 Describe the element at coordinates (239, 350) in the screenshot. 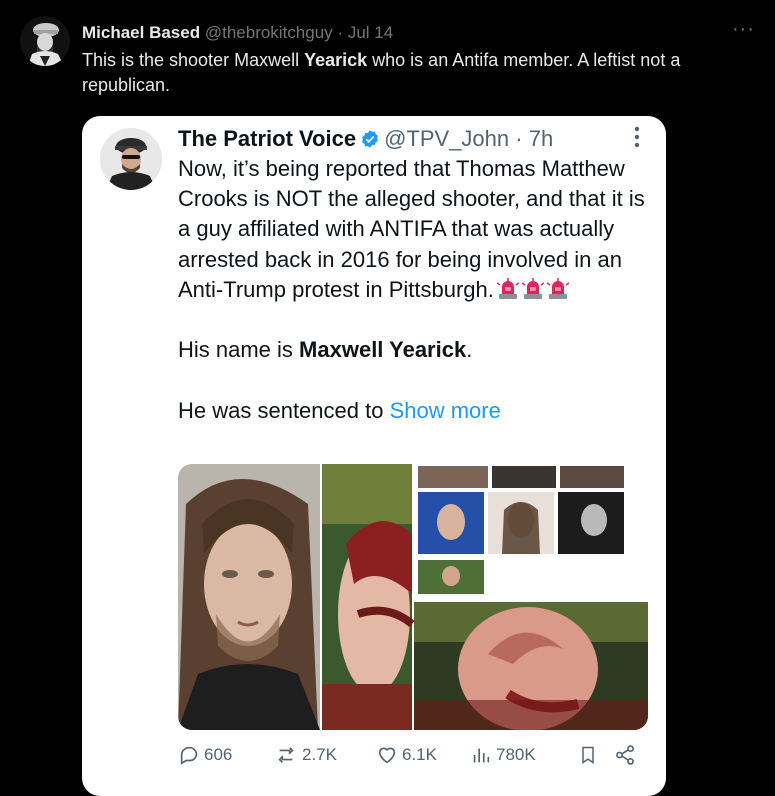

I see `quoted-paragraph-2-text: His name is` at that location.